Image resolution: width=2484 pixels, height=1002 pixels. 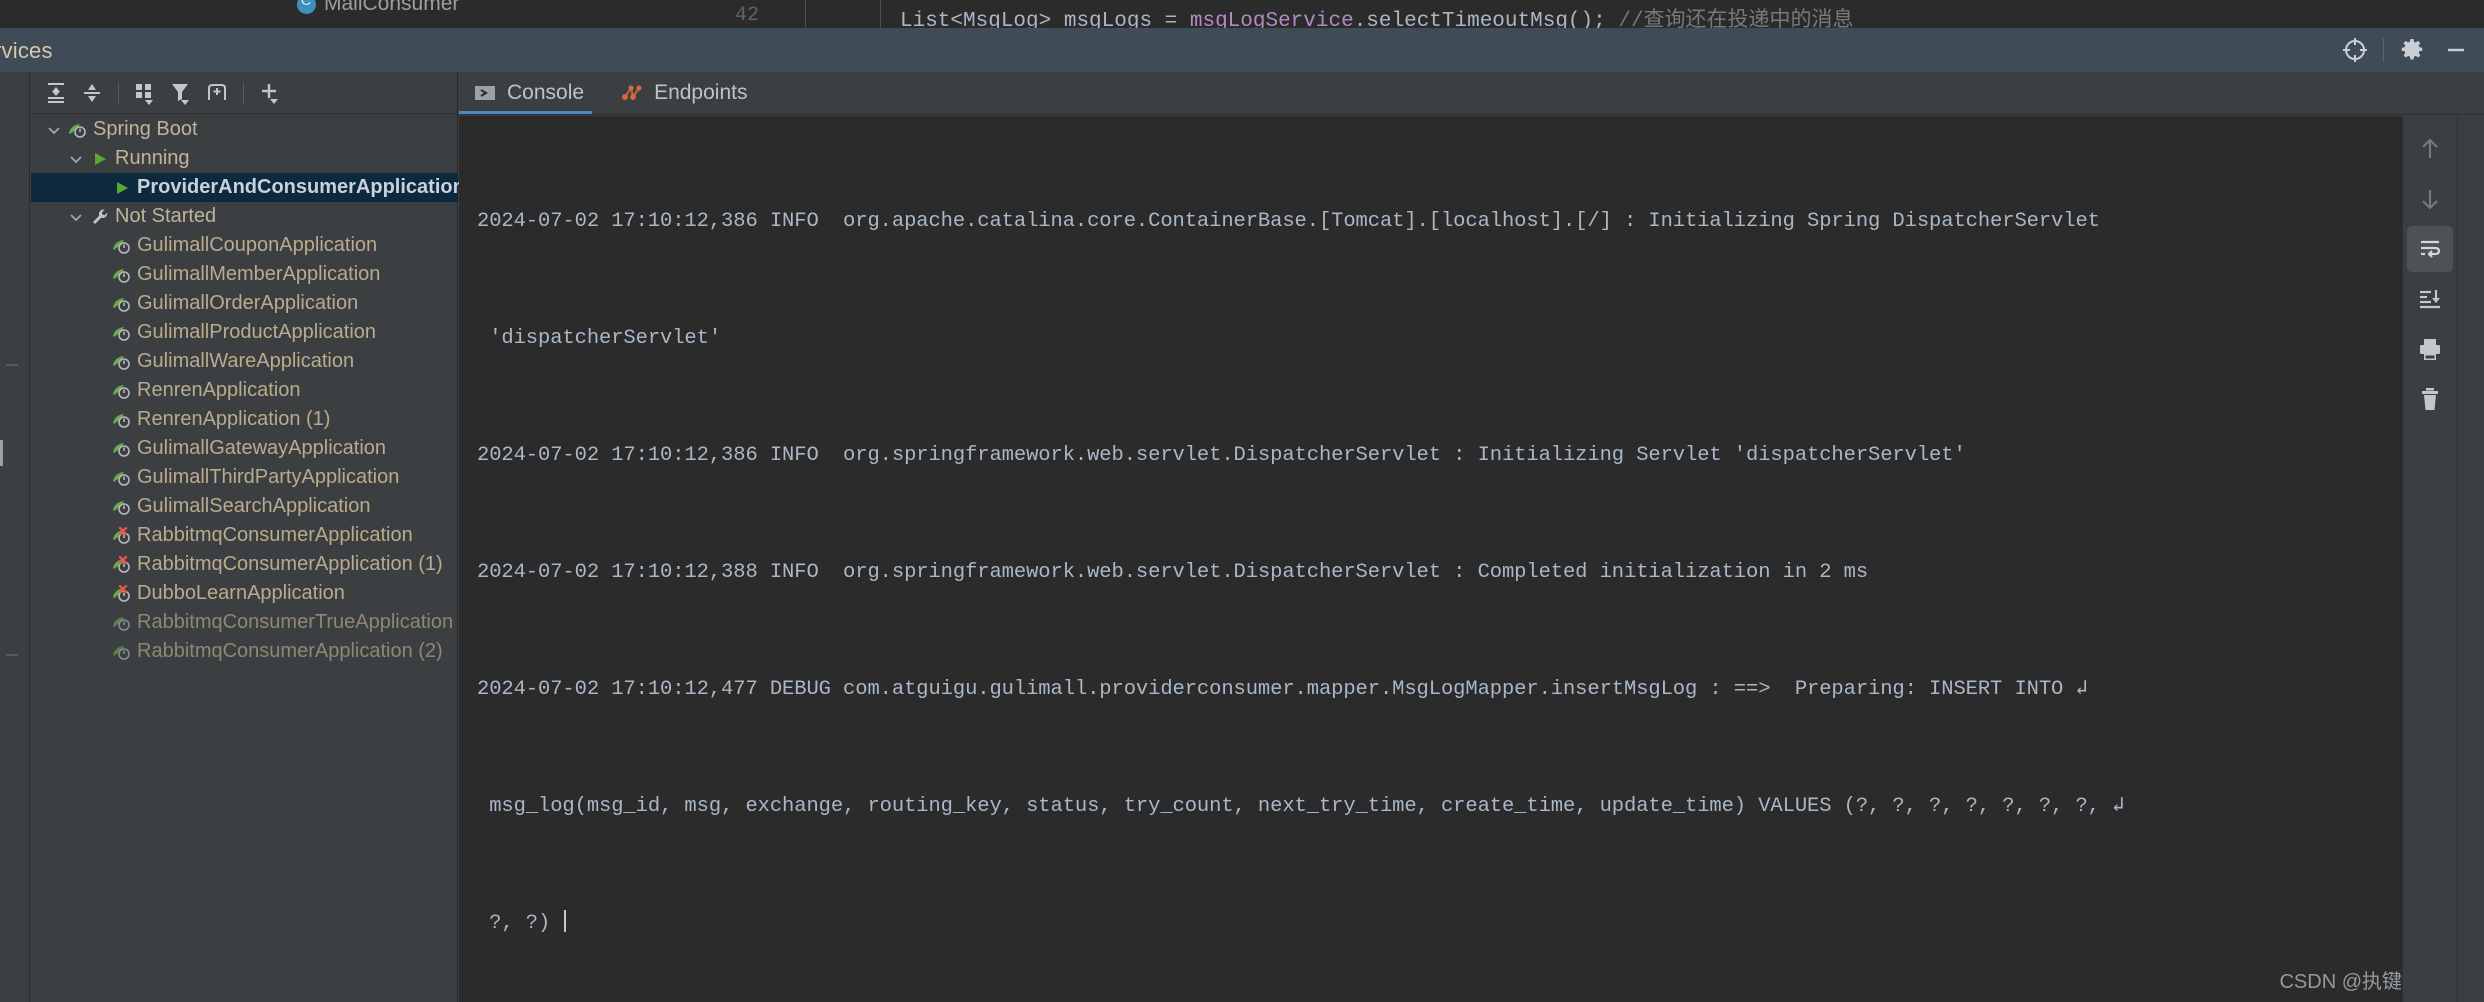 What do you see at coordinates (100, 217) in the screenshot?
I see `wrench-icon` at bounding box center [100, 217].